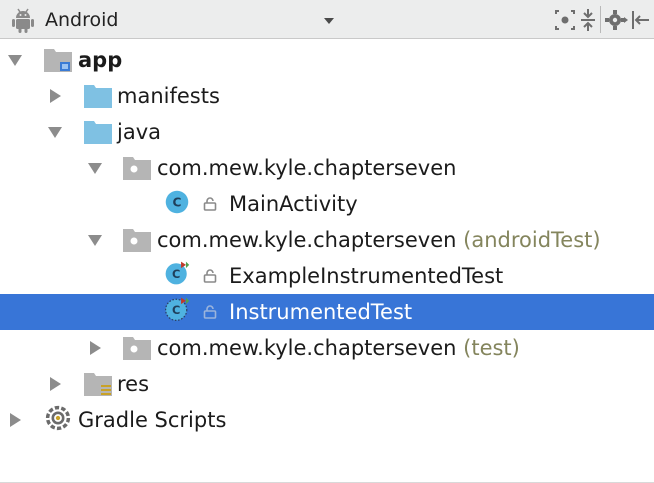 The width and height of the screenshot is (654, 483). Describe the element at coordinates (98, 384) in the screenshot. I see `resource-folder-icon` at that location.